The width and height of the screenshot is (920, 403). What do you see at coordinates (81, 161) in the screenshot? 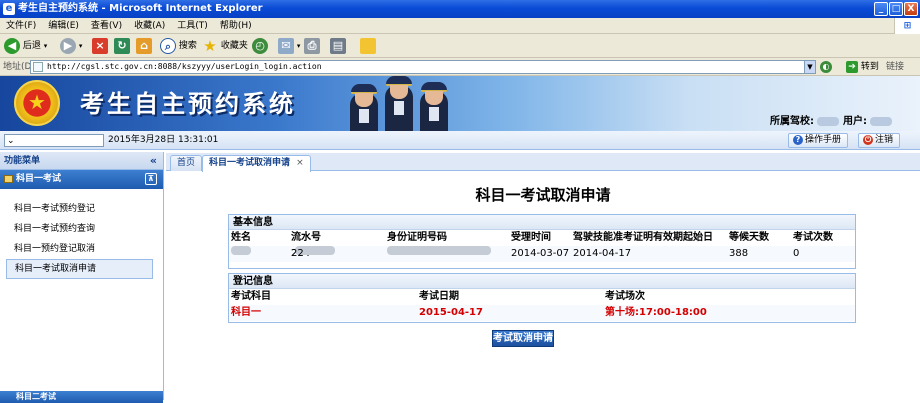
I see `sidebar-header: 功能菜单 «` at bounding box center [81, 161].